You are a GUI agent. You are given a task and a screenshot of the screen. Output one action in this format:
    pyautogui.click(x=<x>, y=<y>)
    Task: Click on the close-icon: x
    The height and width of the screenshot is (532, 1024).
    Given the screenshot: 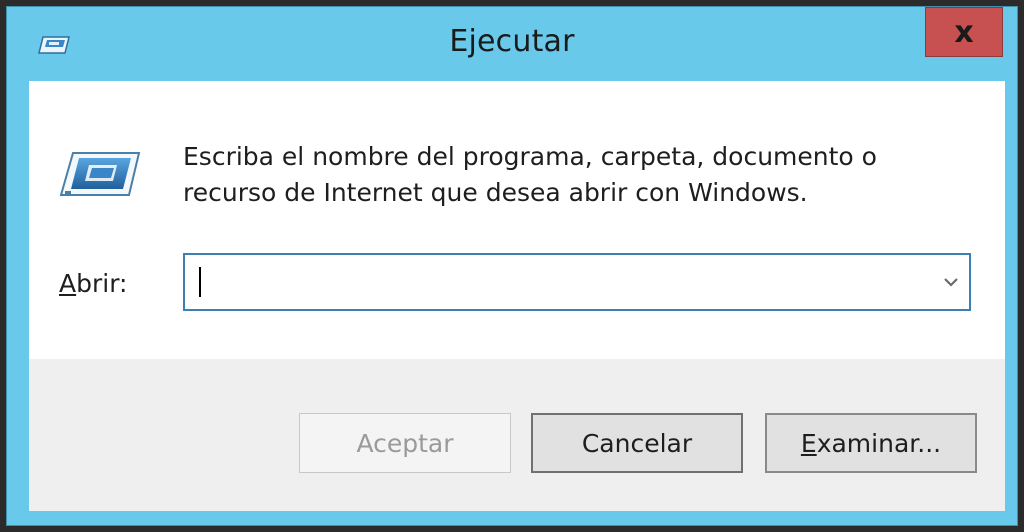 What is the action you would take?
    pyautogui.click(x=964, y=32)
    